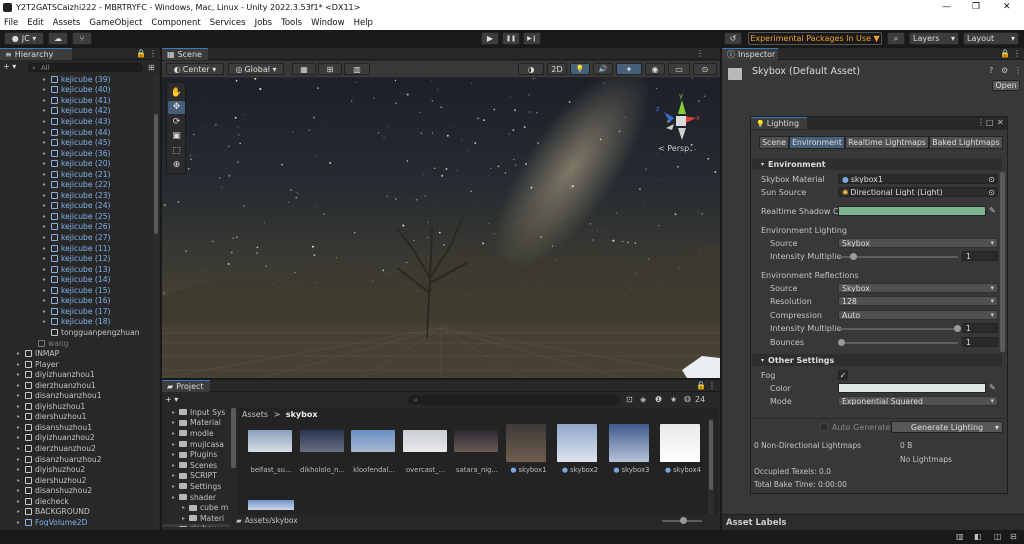  What do you see at coordinates (176, 165) in the screenshot?
I see `scene-tool-transform: ⊕` at bounding box center [176, 165].